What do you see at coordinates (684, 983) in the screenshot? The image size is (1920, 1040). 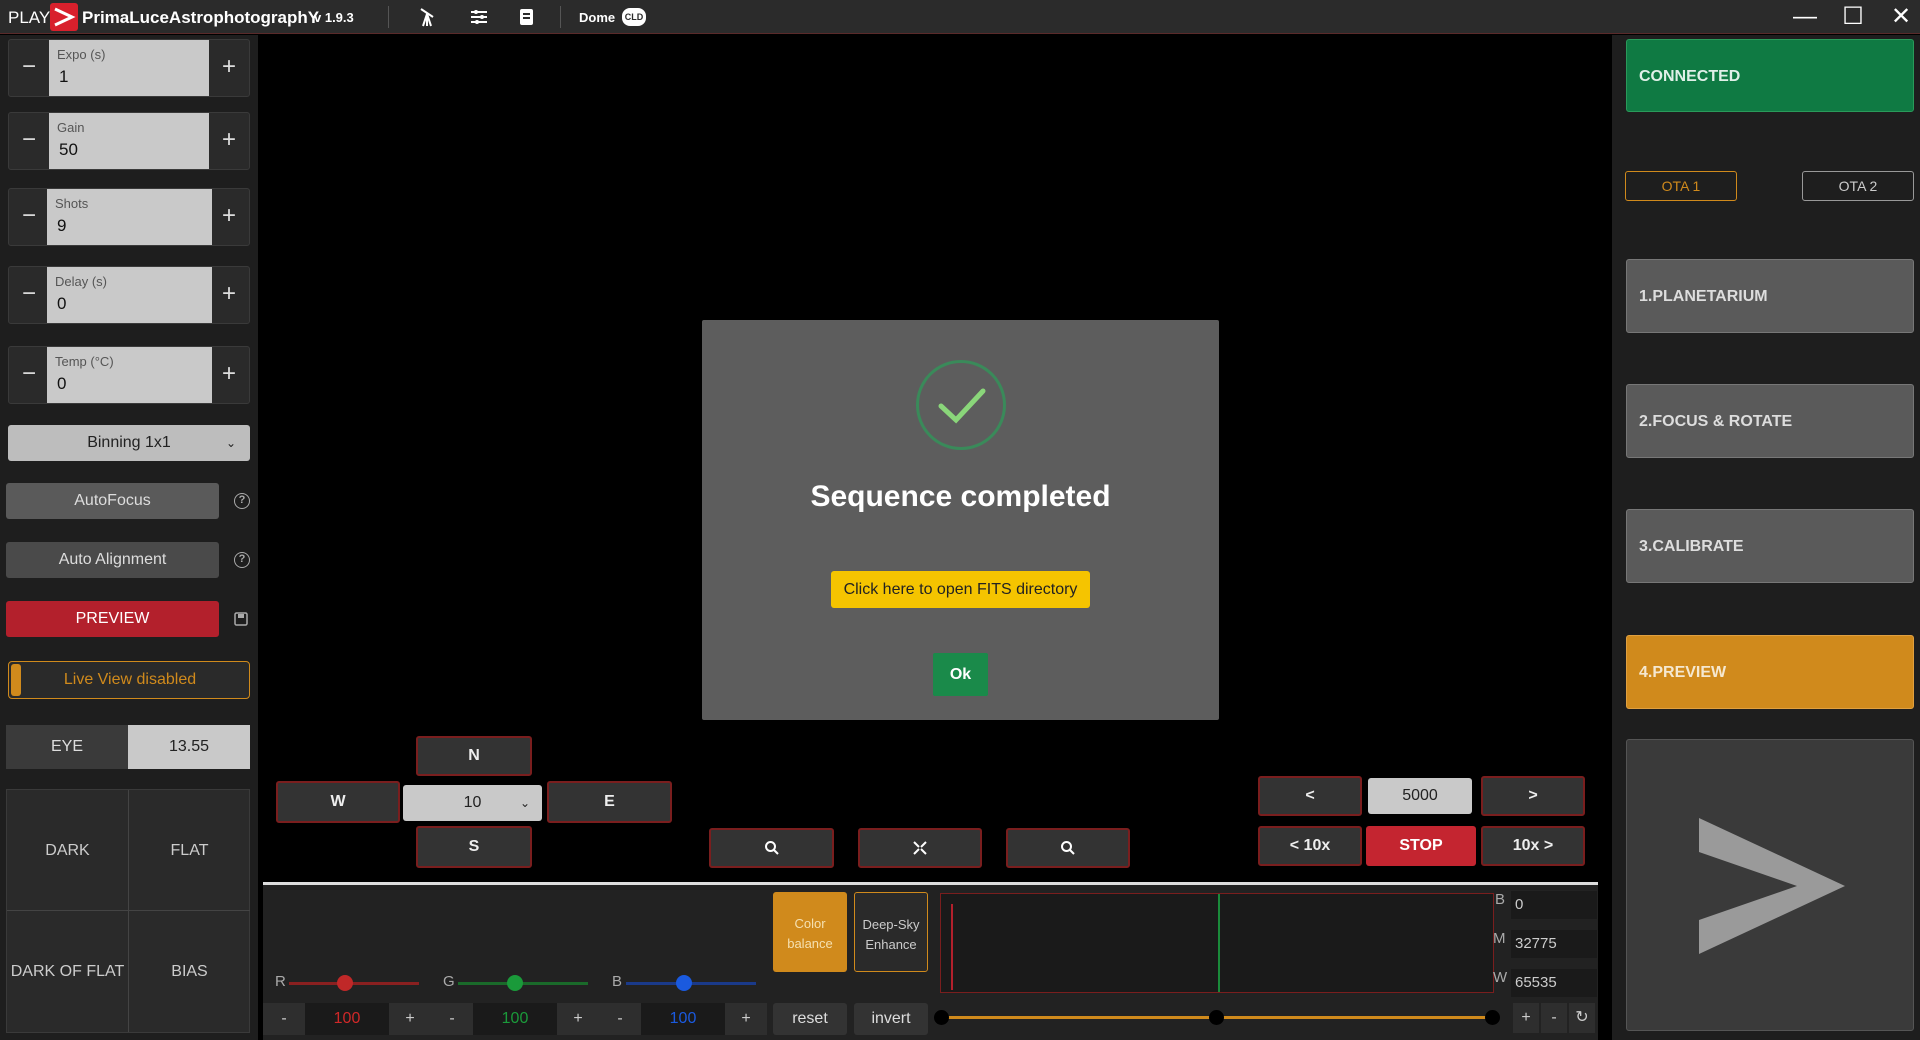 I see `blue-slider-handle` at bounding box center [684, 983].